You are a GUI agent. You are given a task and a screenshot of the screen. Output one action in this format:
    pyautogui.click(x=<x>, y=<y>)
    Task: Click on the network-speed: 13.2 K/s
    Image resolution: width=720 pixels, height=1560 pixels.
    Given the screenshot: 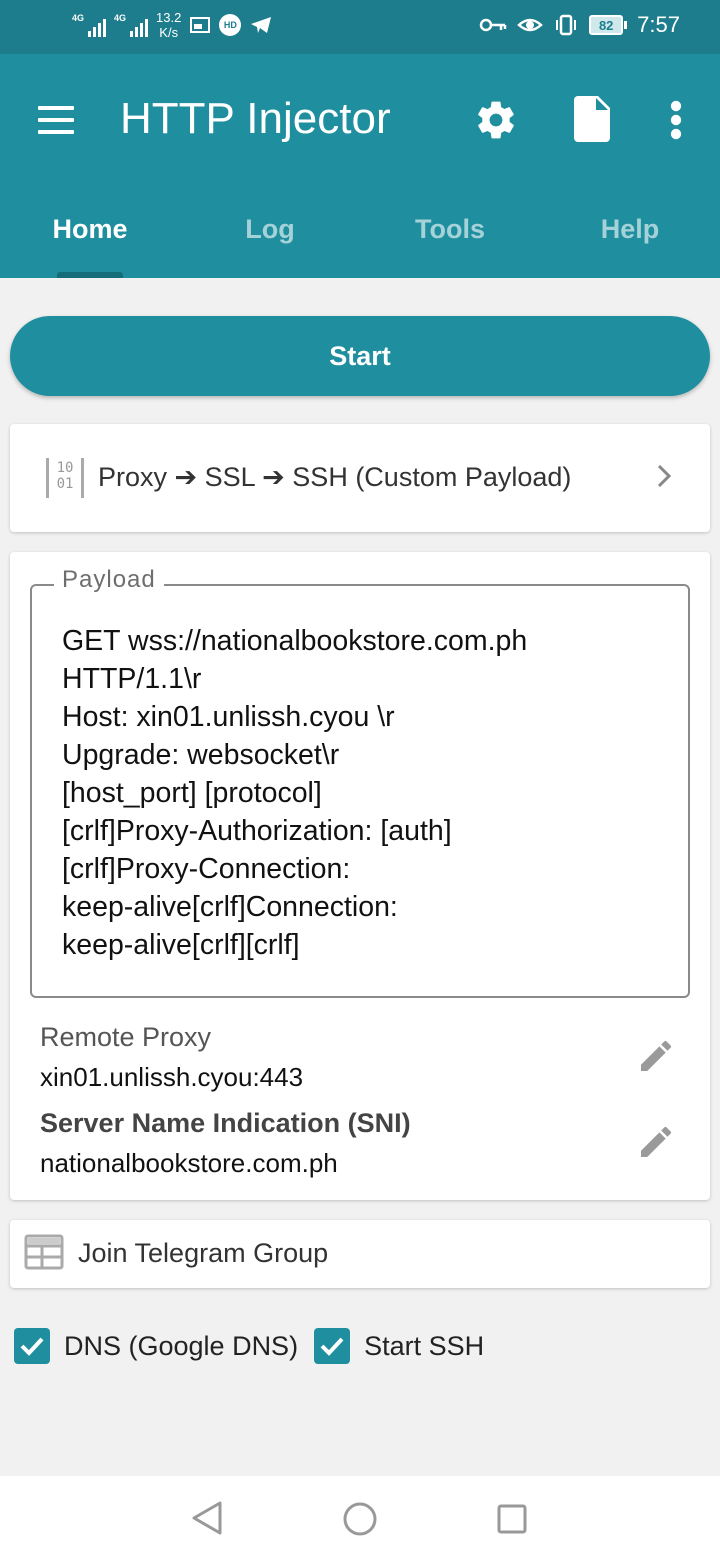 What is the action you would take?
    pyautogui.click(x=168, y=25)
    